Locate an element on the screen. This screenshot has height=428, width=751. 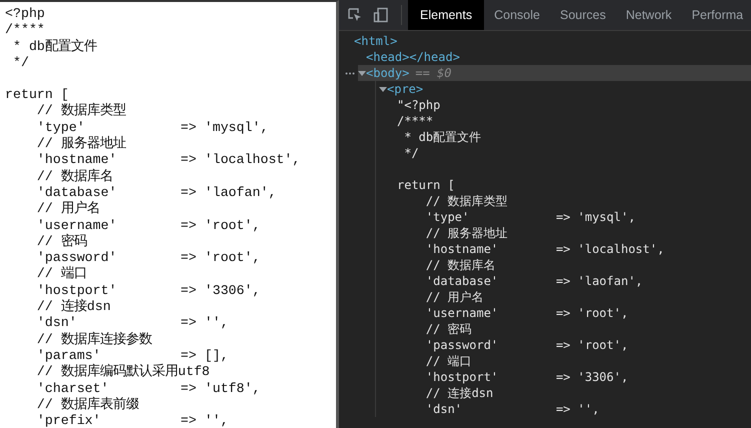
text-node-line: /**** is located at coordinates (415, 121).